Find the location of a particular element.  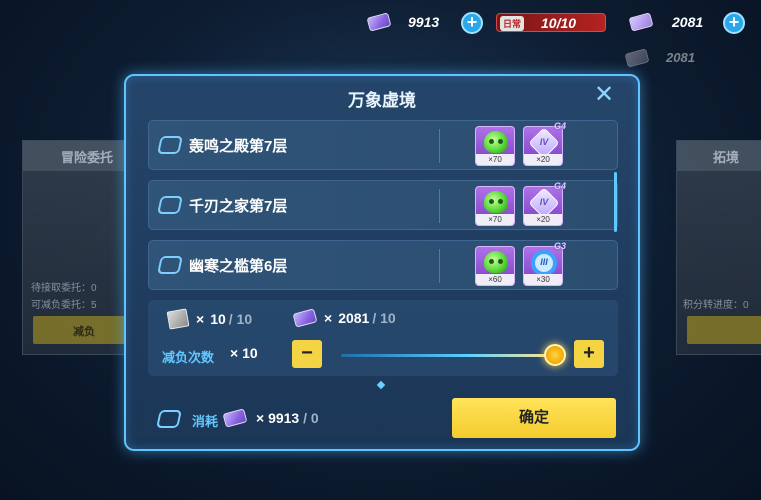

reward-item: III G3 ×30 is located at coordinates (544, 263).